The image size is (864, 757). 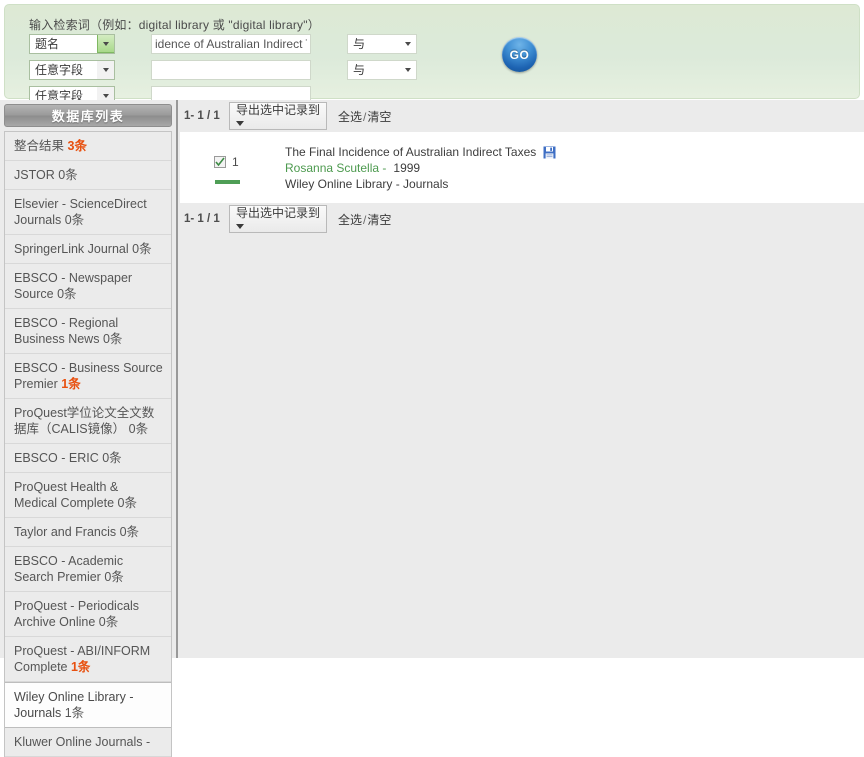 I want to click on toolbar-bottom: 1- 1 / 1 导出选中记录到 全选/清空, so click(x=522, y=219).